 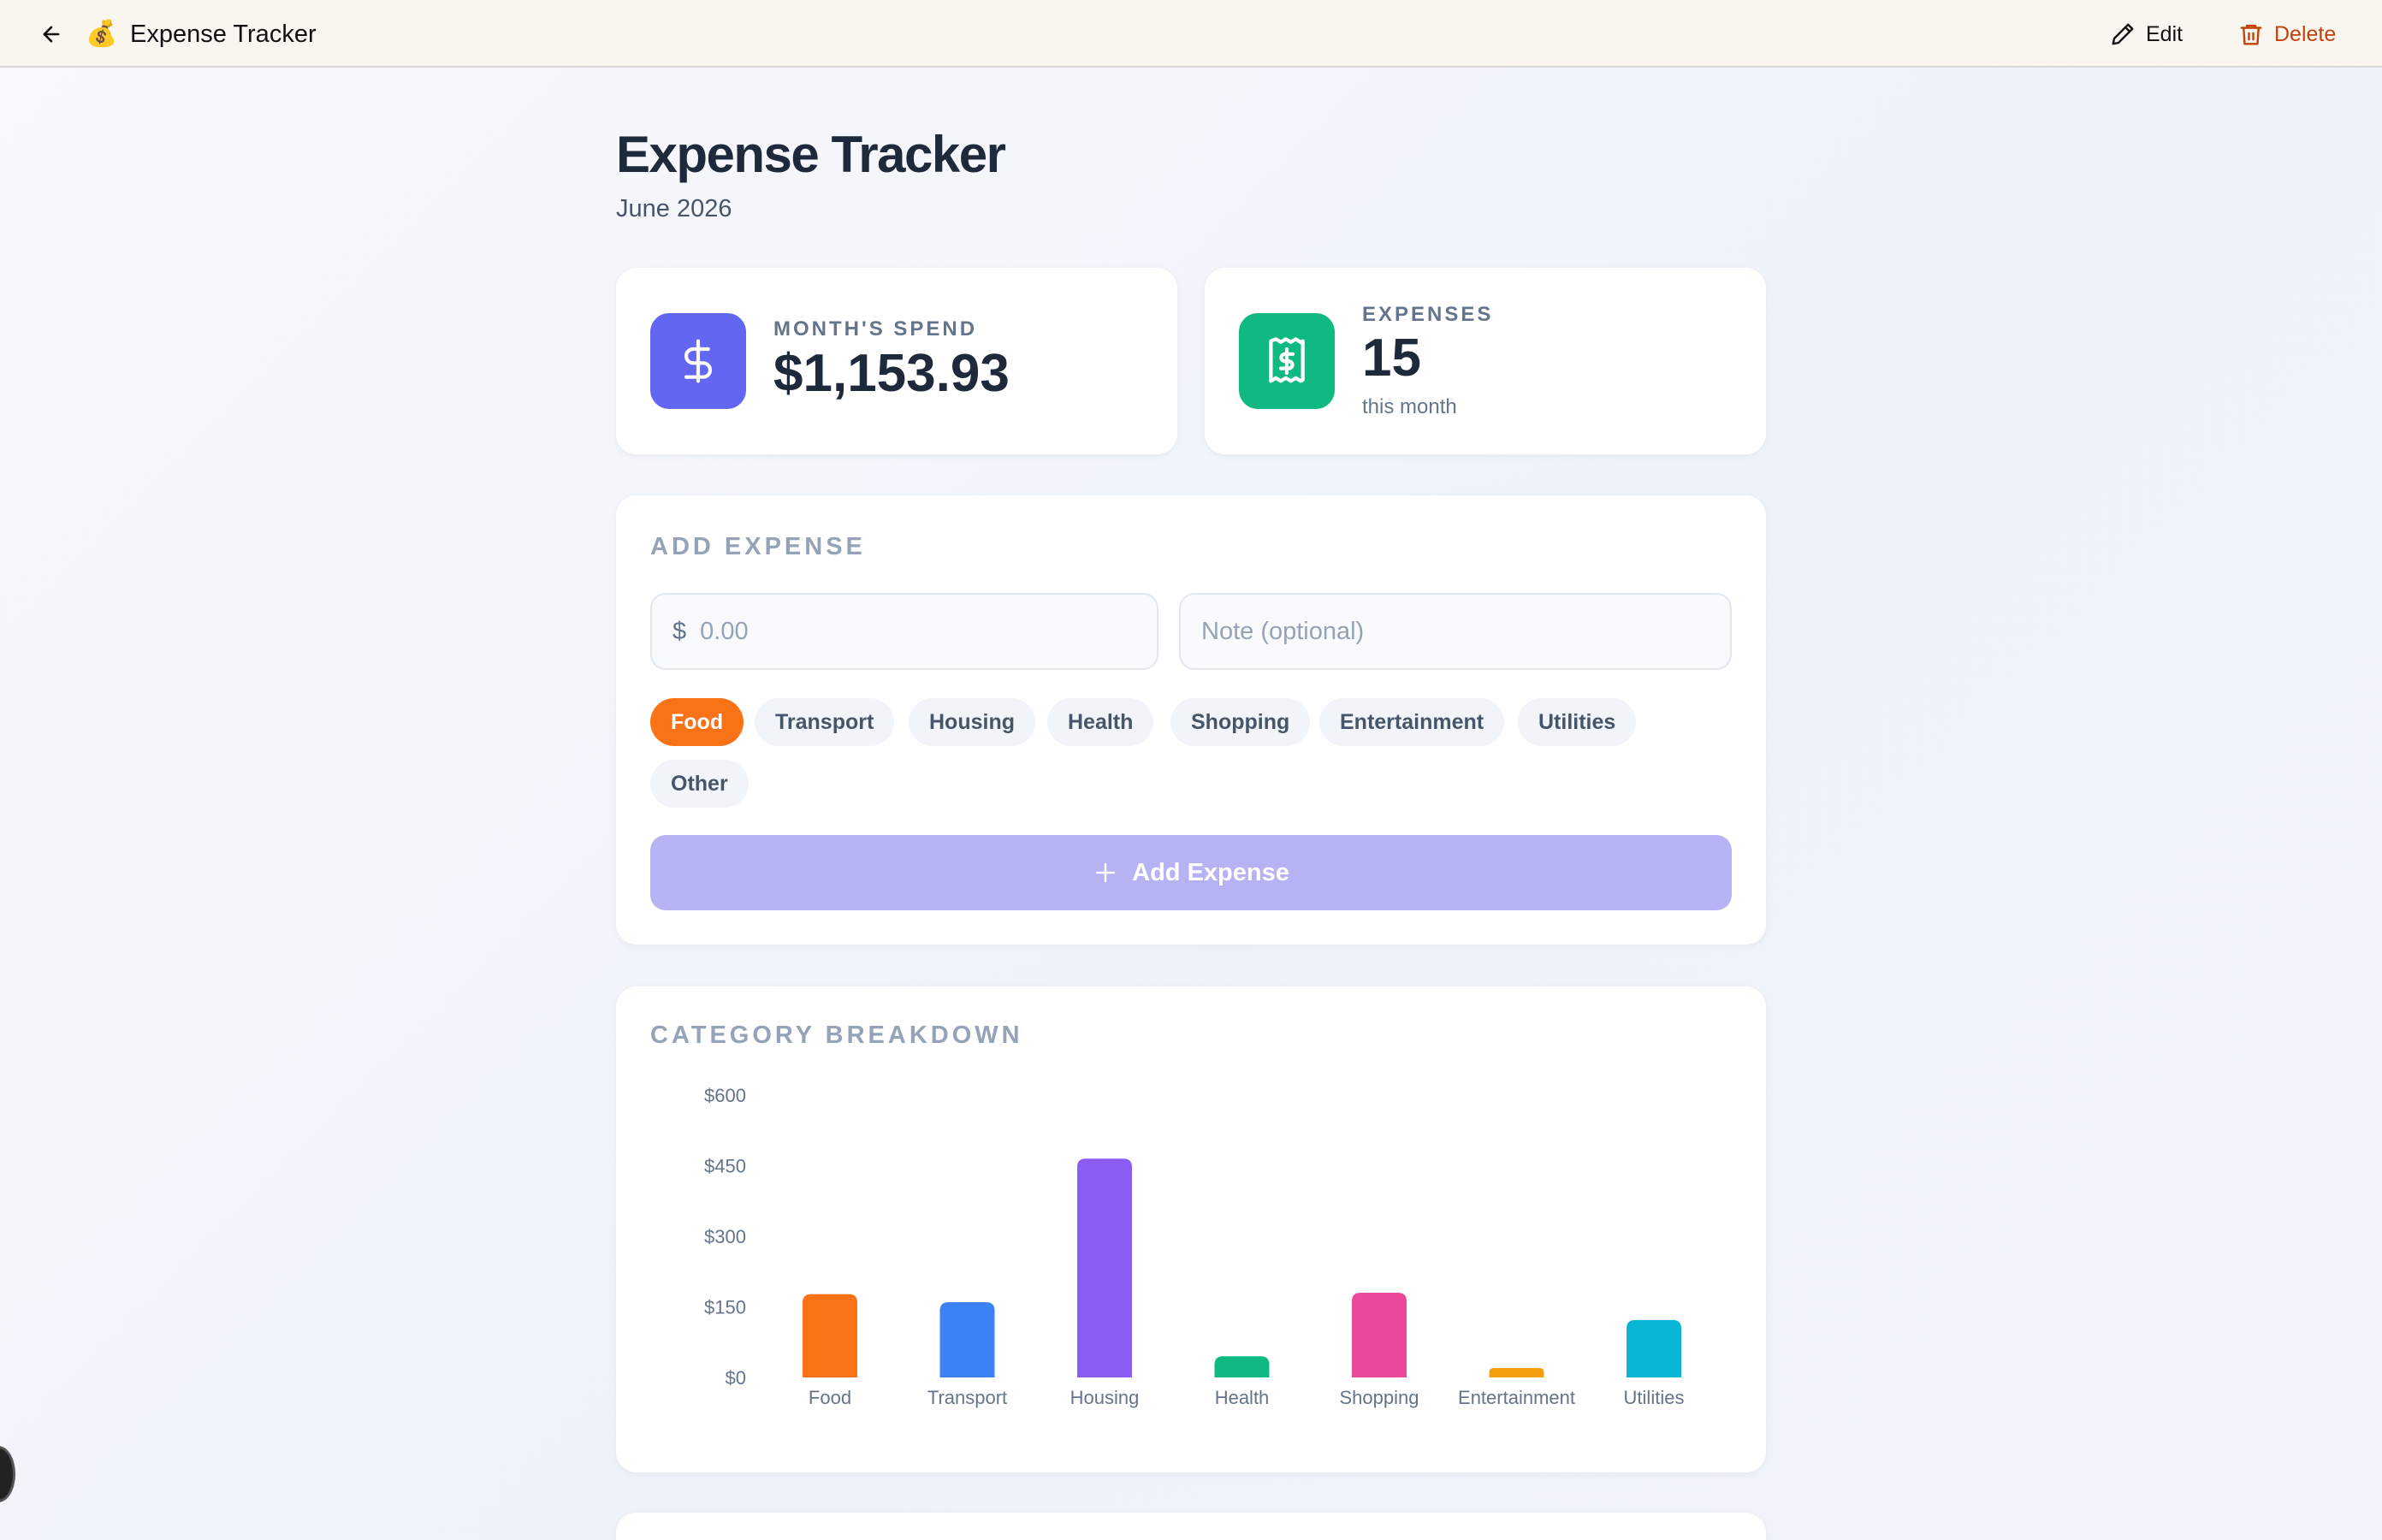 I want to click on amount-placeholder: 0.00, so click(x=724, y=631).